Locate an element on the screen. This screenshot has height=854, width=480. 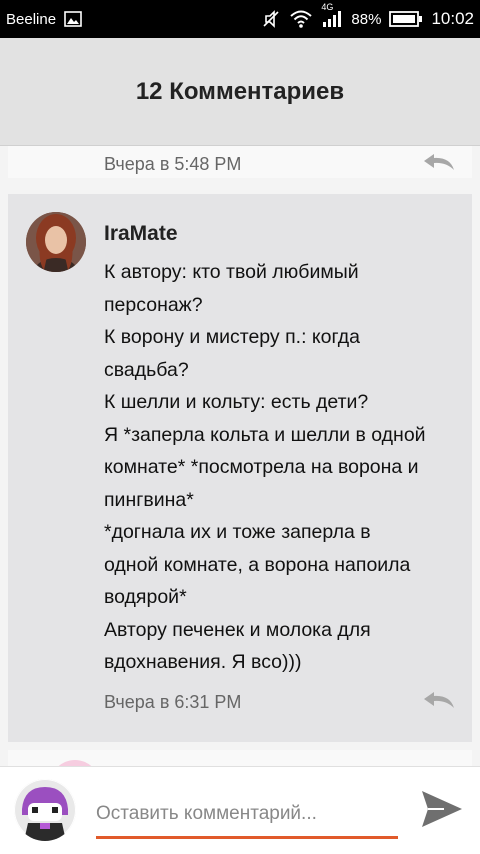
comment-line: свадьба? is located at coordinates (146, 369).